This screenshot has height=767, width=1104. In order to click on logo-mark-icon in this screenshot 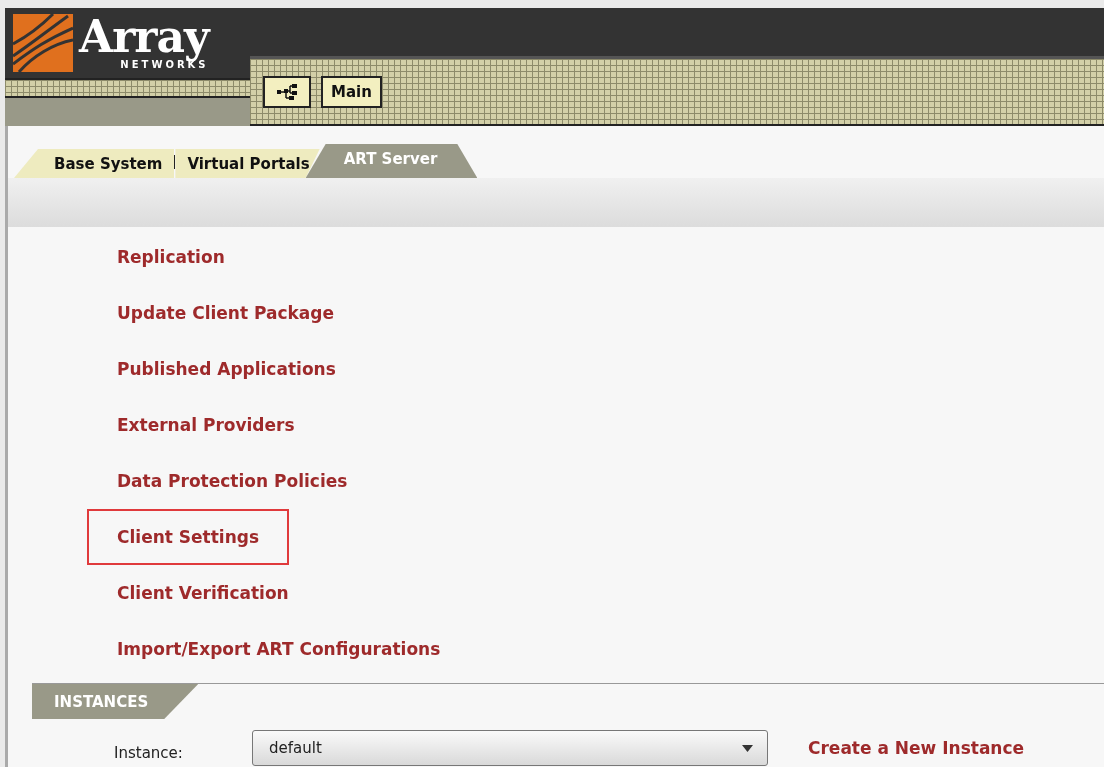, I will do `click(43, 43)`.